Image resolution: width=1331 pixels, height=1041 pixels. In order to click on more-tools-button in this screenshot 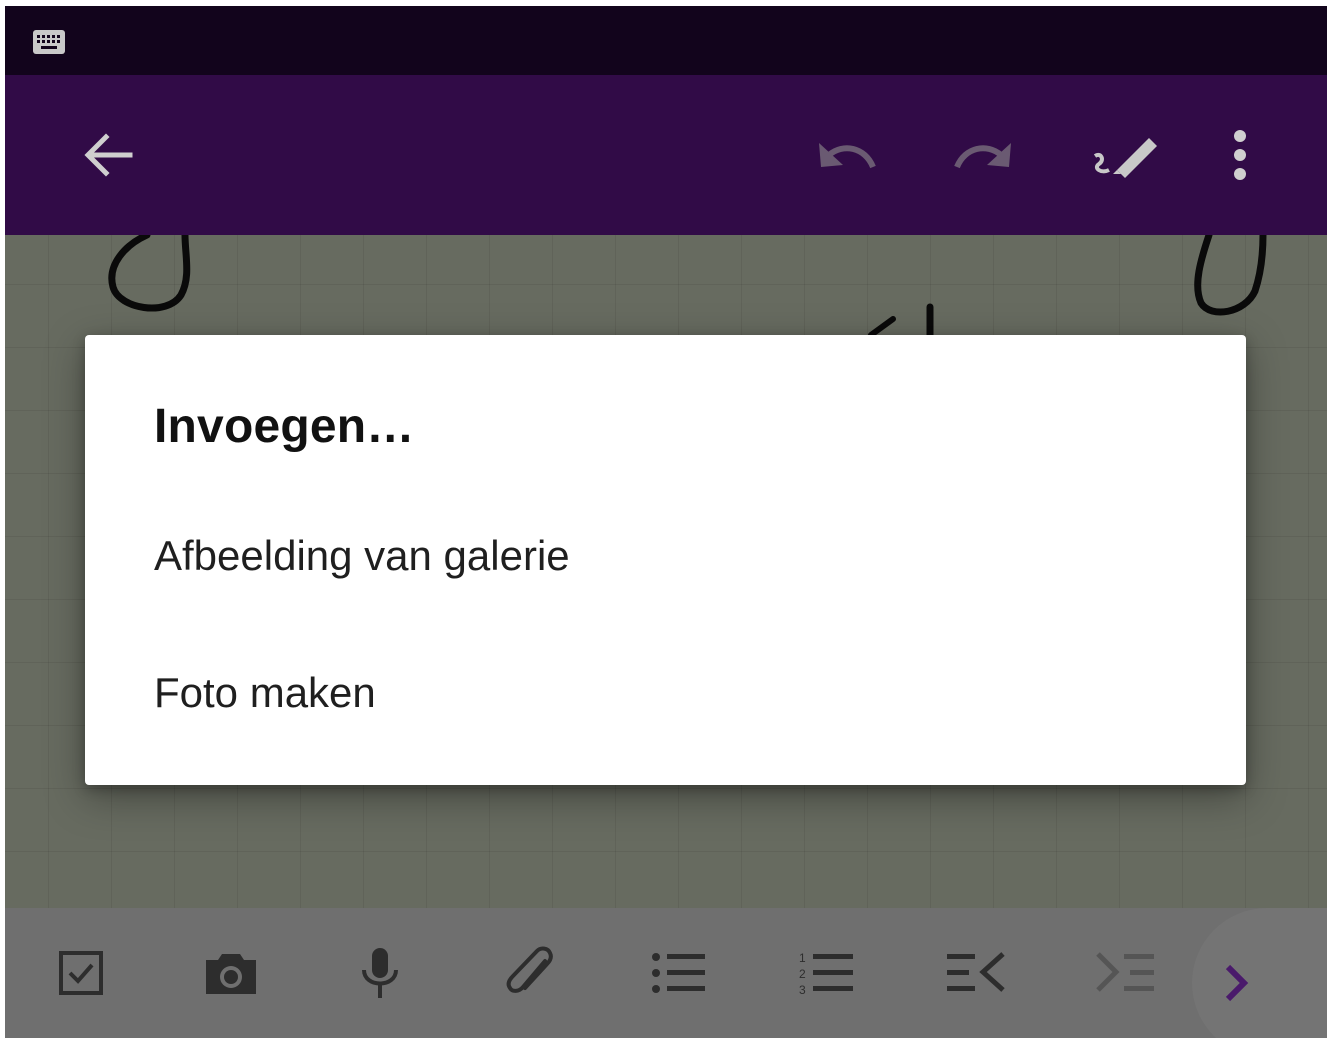, I will do `click(1259, 973)`.